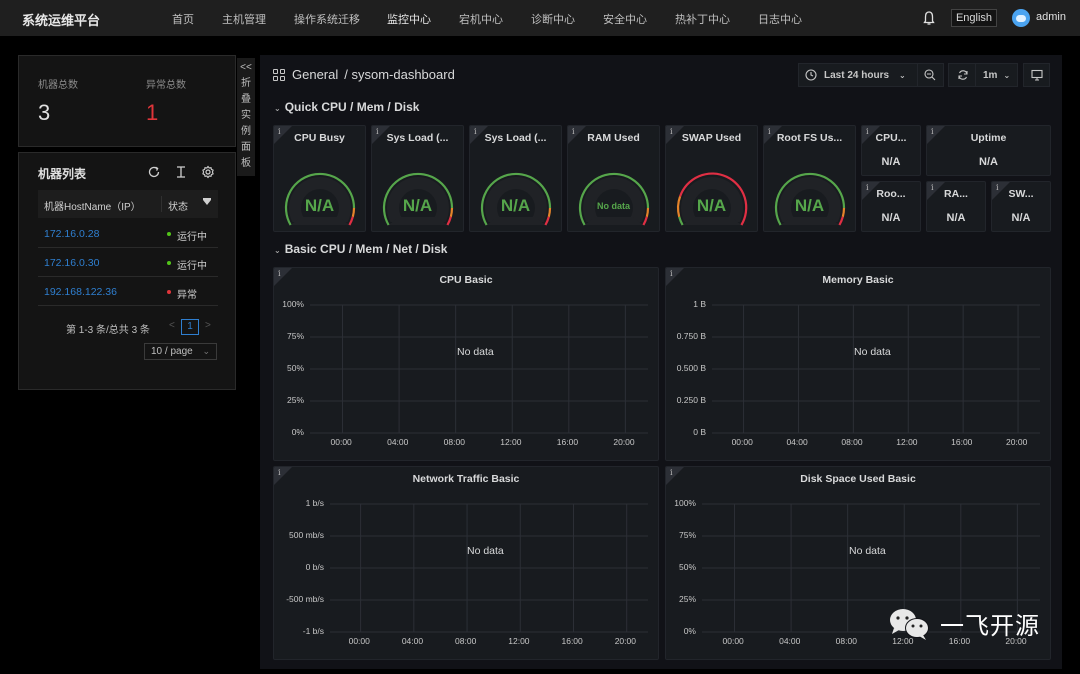 Image resolution: width=1080 pixels, height=674 pixels. Describe the element at coordinates (208, 172) in the screenshot. I see `settings-icon` at that location.